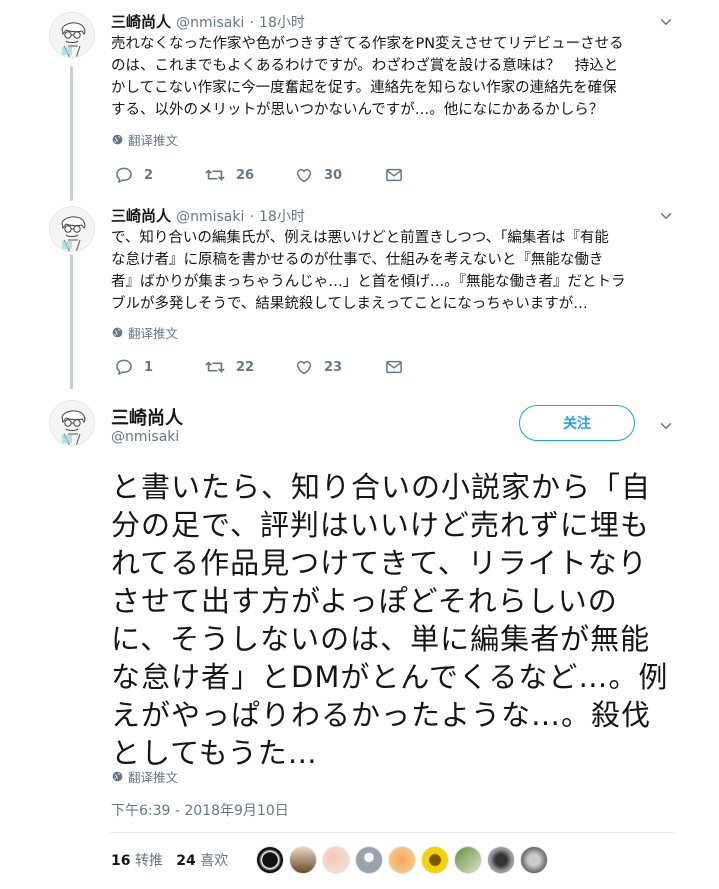 The image size is (719, 889). I want to click on tweet-text-line: れてる作品見つけてきて、リライトなり, so click(379, 563).